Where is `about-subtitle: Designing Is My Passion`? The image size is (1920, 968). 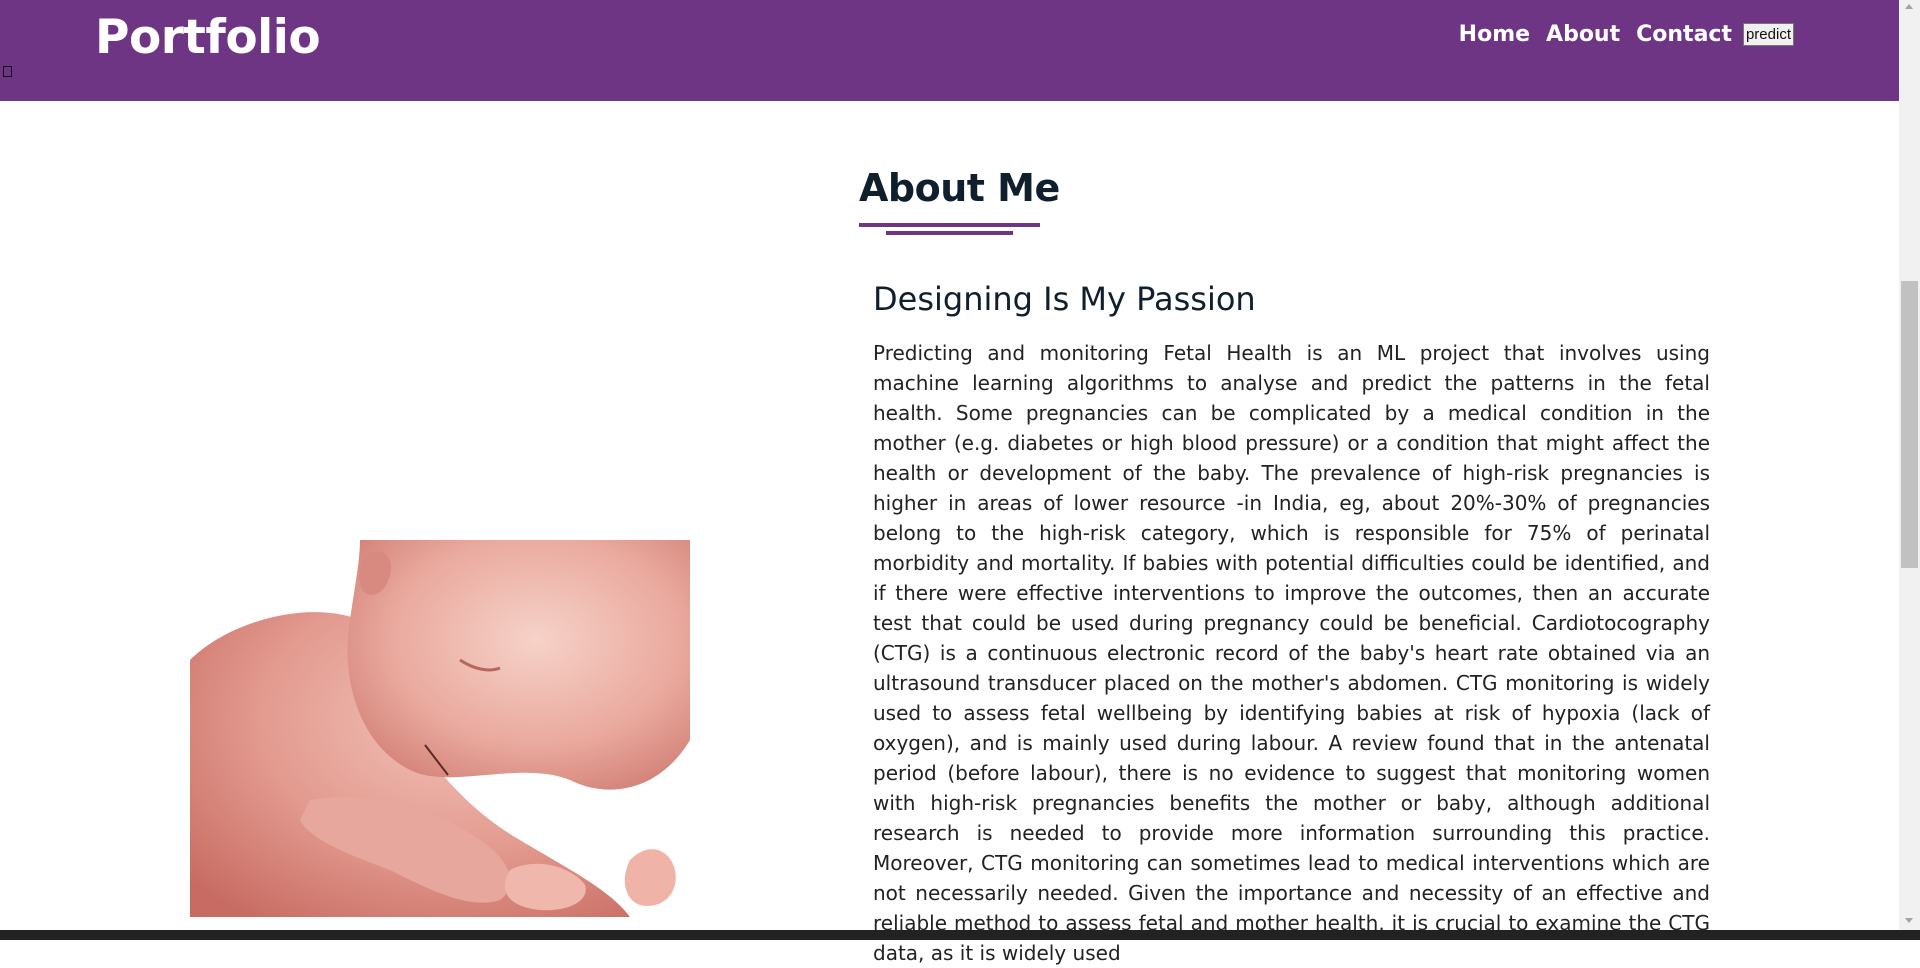 about-subtitle: Designing Is My Passion is located at coordinates (1064, 299).